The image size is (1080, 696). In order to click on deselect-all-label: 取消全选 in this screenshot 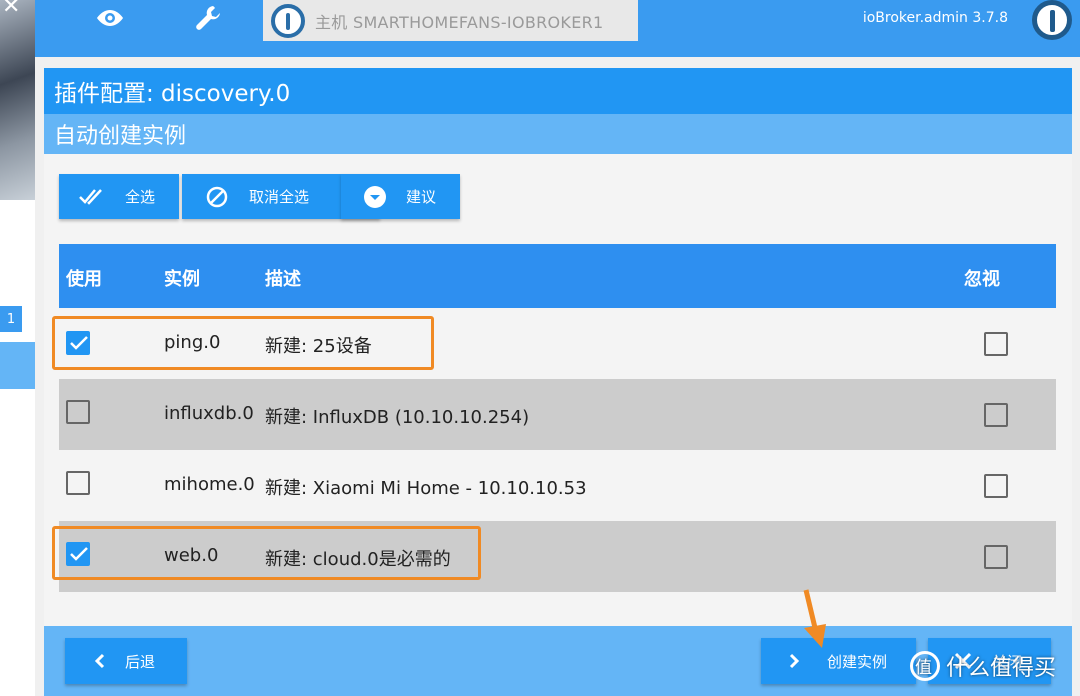, I will do `click(279, 197)`.